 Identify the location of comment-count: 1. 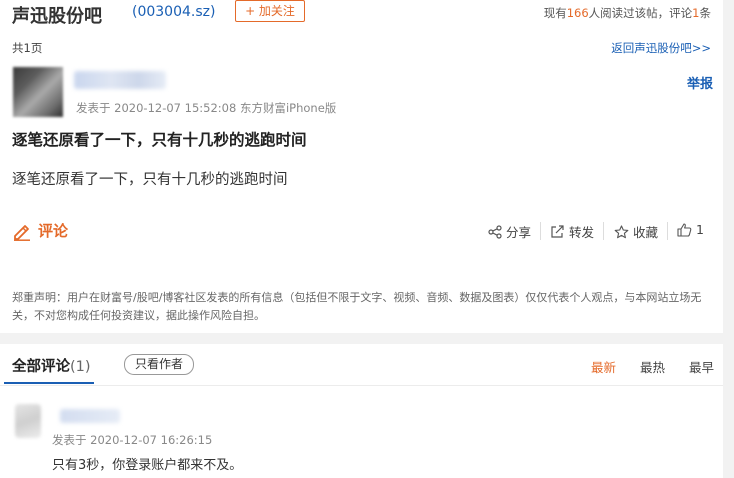
(696, 13).